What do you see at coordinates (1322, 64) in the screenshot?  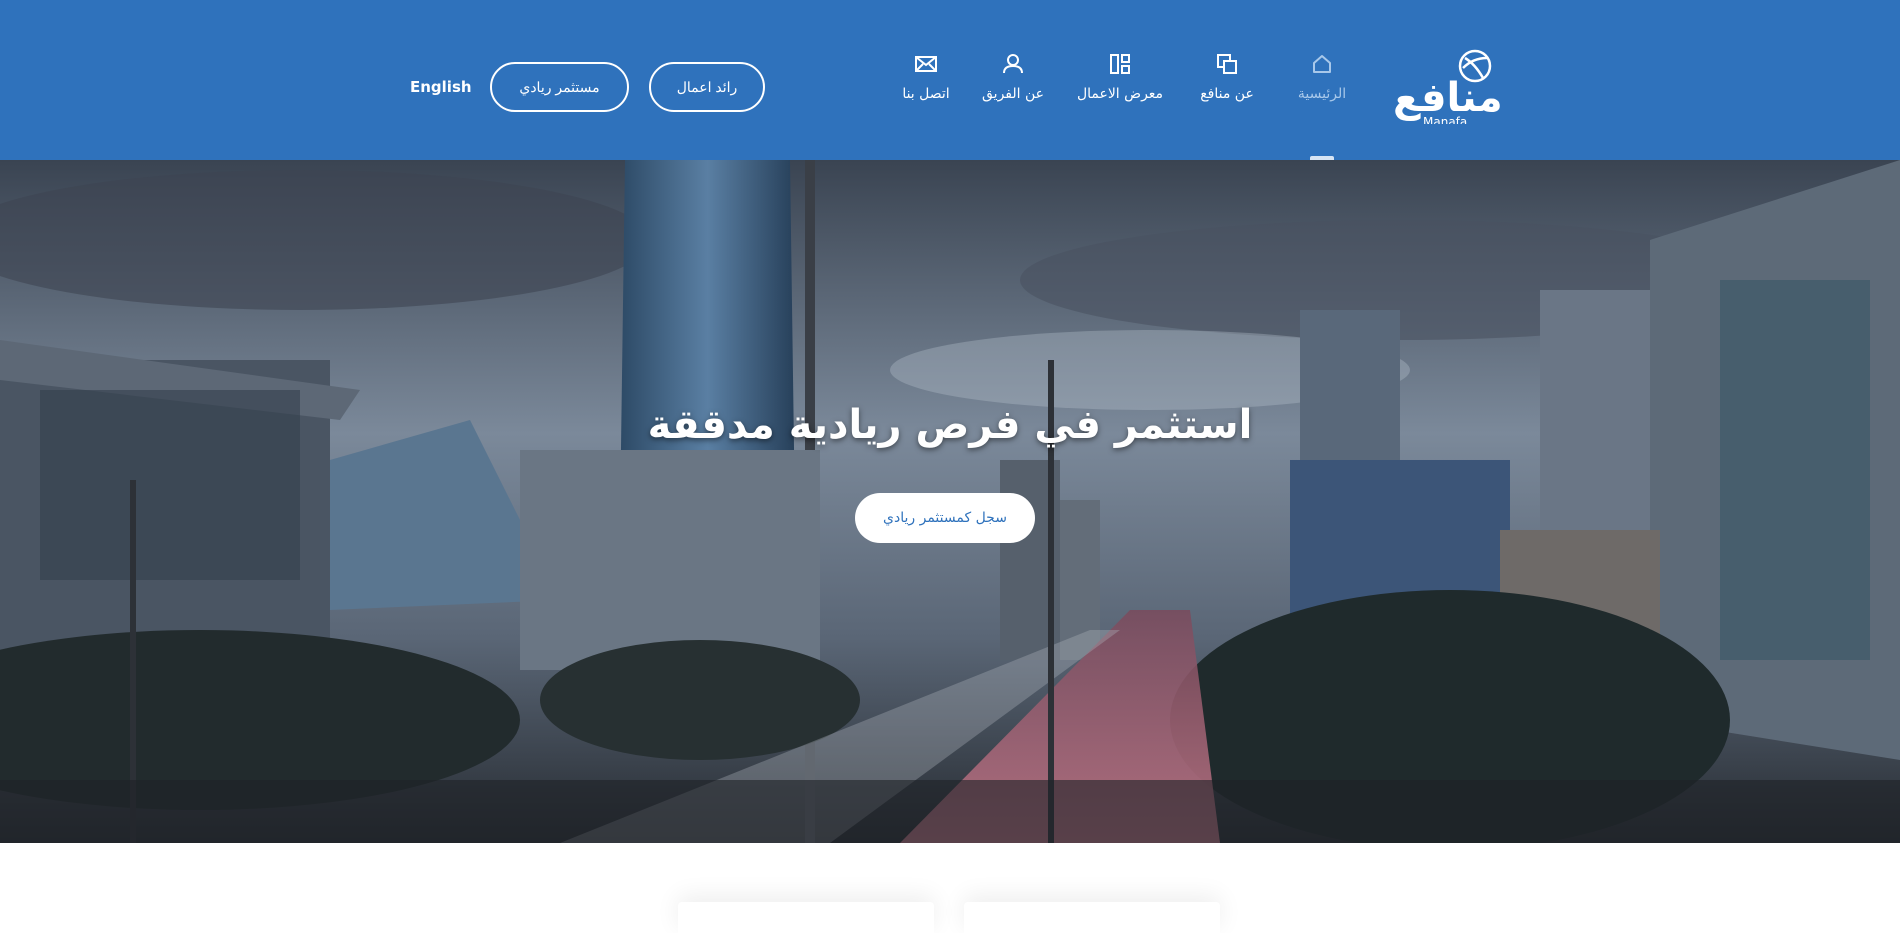 I see `home-icon` at bounding box center [1322, 64].